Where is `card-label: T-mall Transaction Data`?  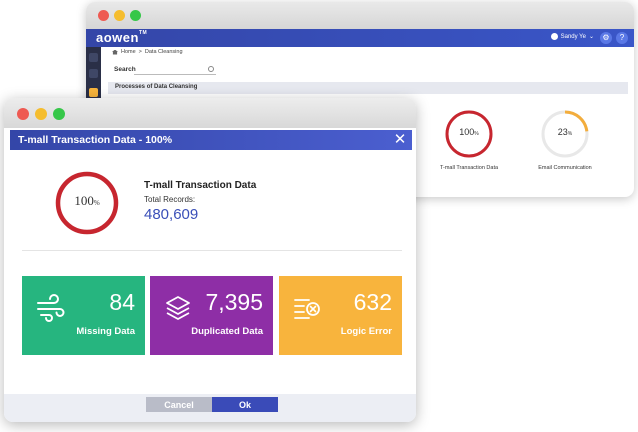 card-label: T-mall Transaction Data is located at coordinates (469, 168).